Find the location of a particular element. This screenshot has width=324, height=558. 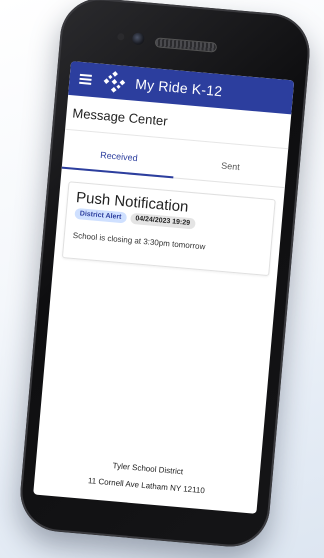

my-ride-logo-icon is located at coordinates (114, 82).